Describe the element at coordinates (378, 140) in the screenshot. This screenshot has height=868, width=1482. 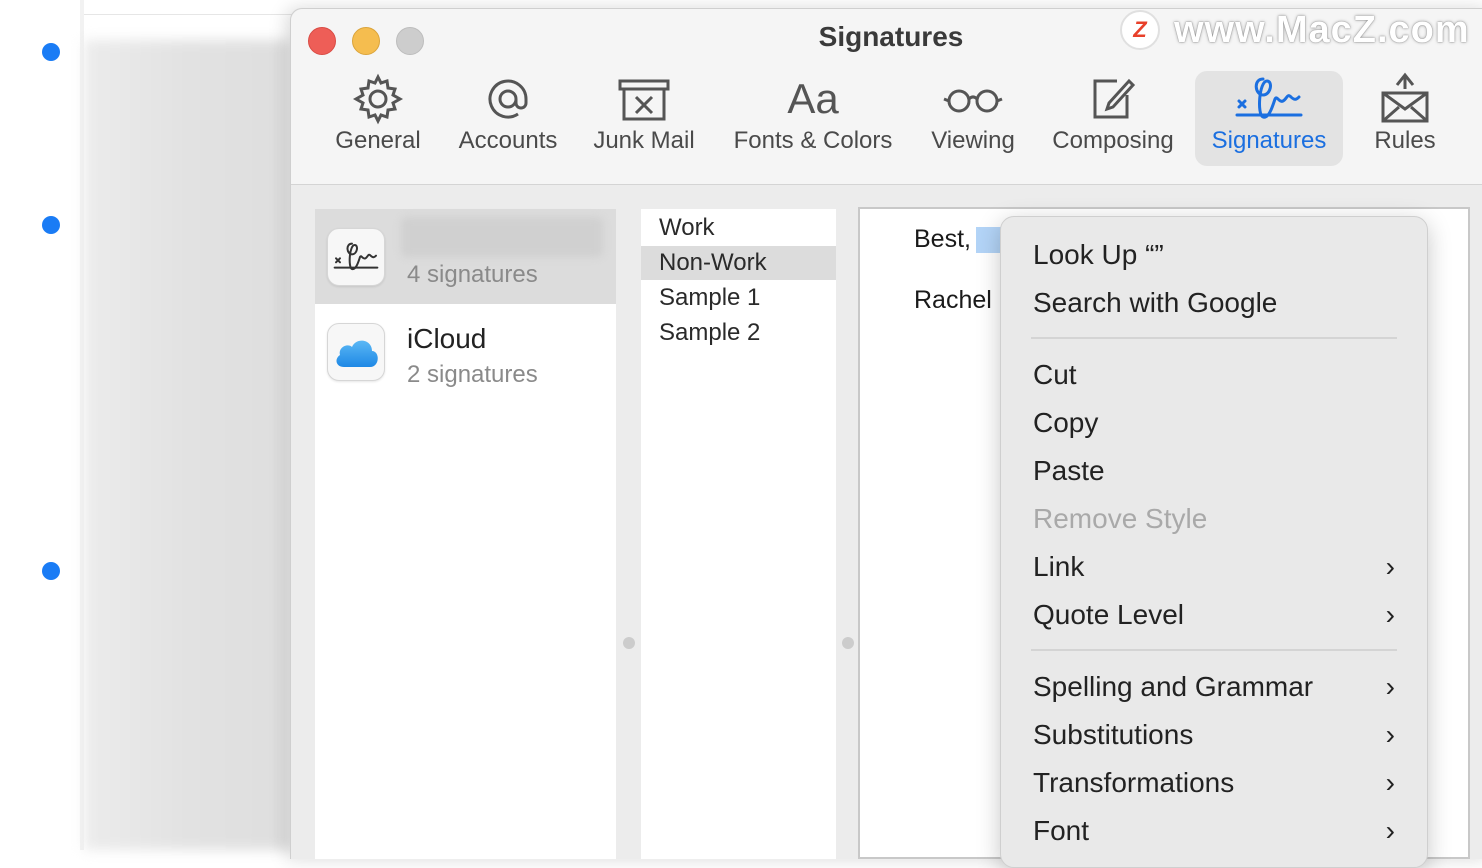
I see `toolbar-label: General` at that location.